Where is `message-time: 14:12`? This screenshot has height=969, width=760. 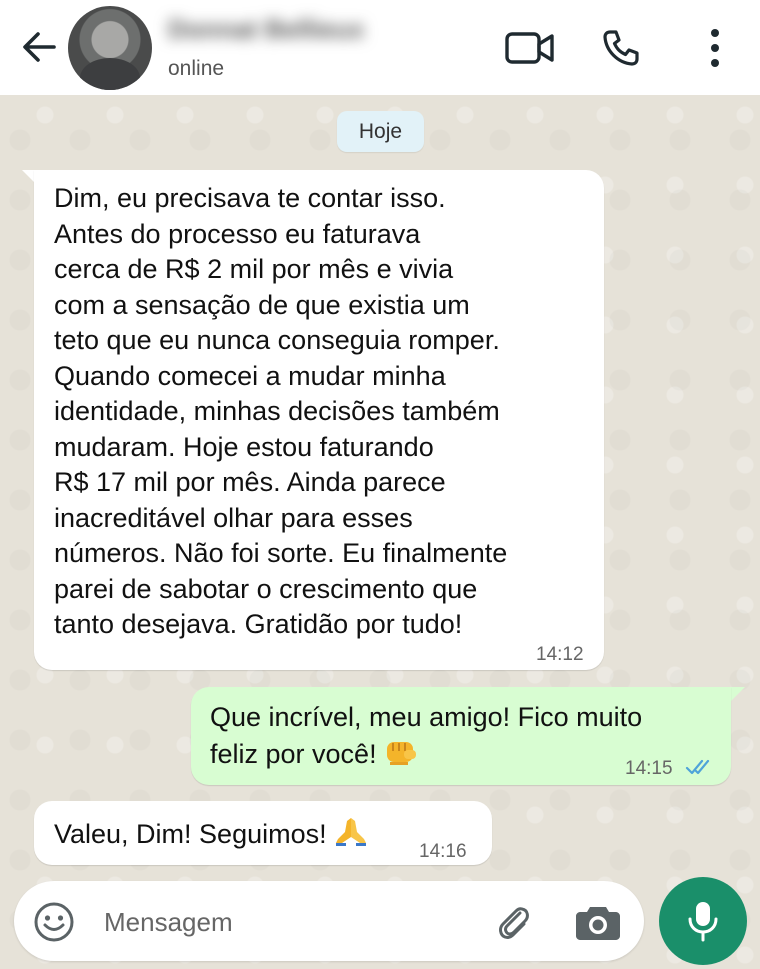
message-time: 14:12 is located at coordinates (560, 654).